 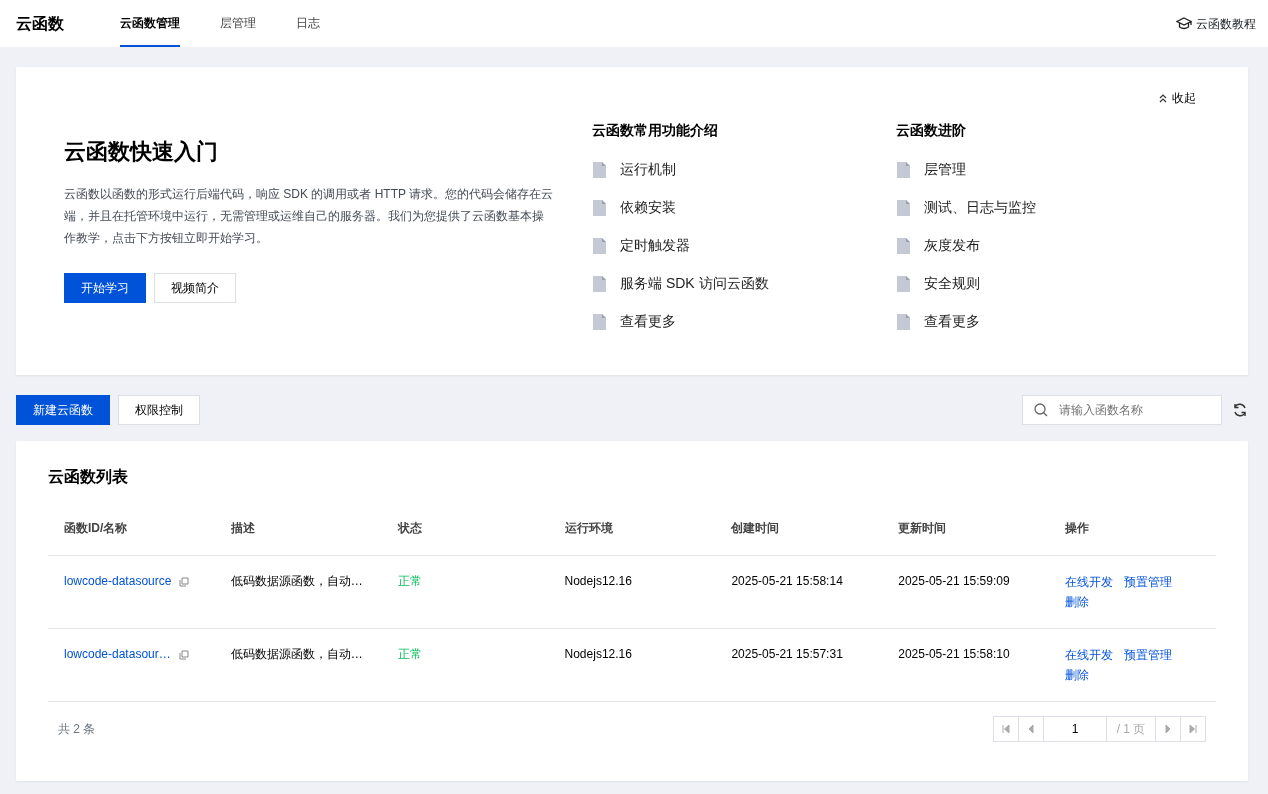 I want to click on first-page-button, so click(x=1006, y=729).